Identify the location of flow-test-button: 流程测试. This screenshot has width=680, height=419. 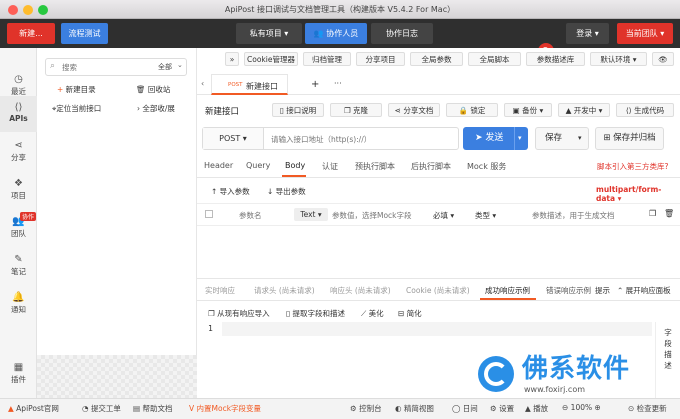
(84, 33).